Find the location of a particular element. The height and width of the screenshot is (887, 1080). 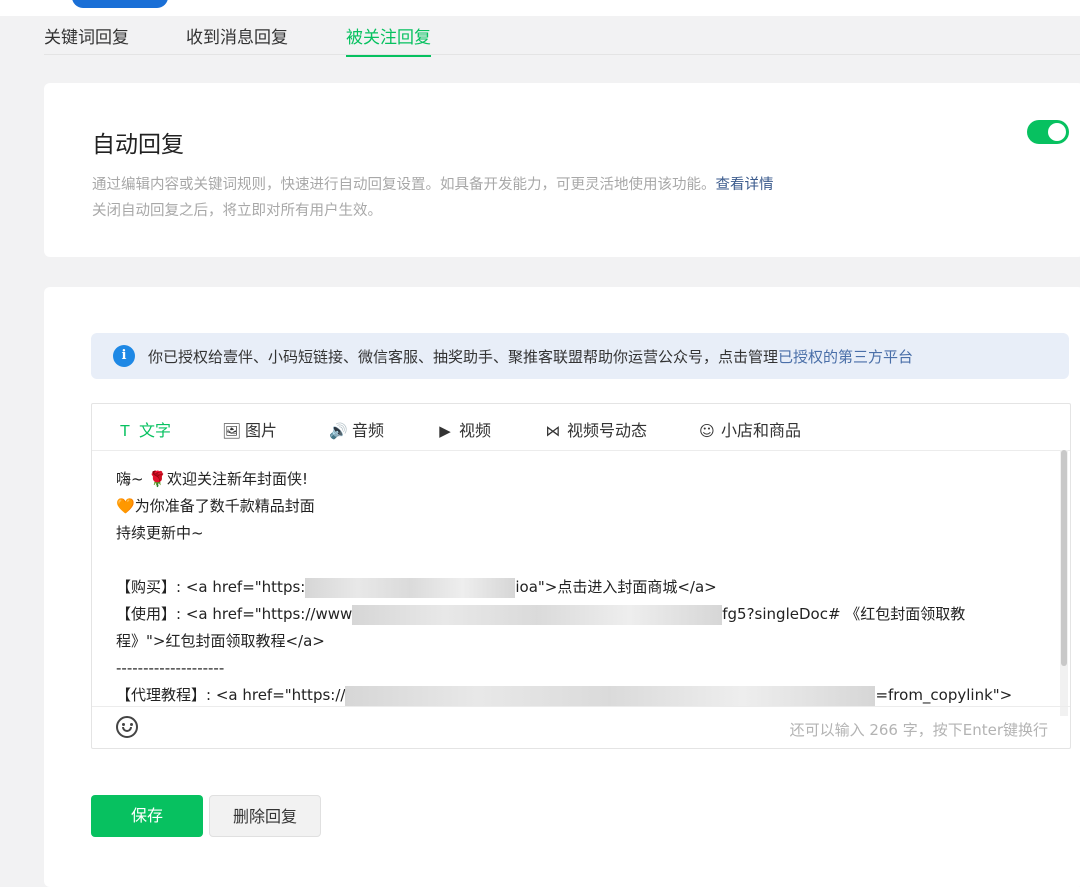

rose-emoji: 🌹 is located at coordinates (158, 479).